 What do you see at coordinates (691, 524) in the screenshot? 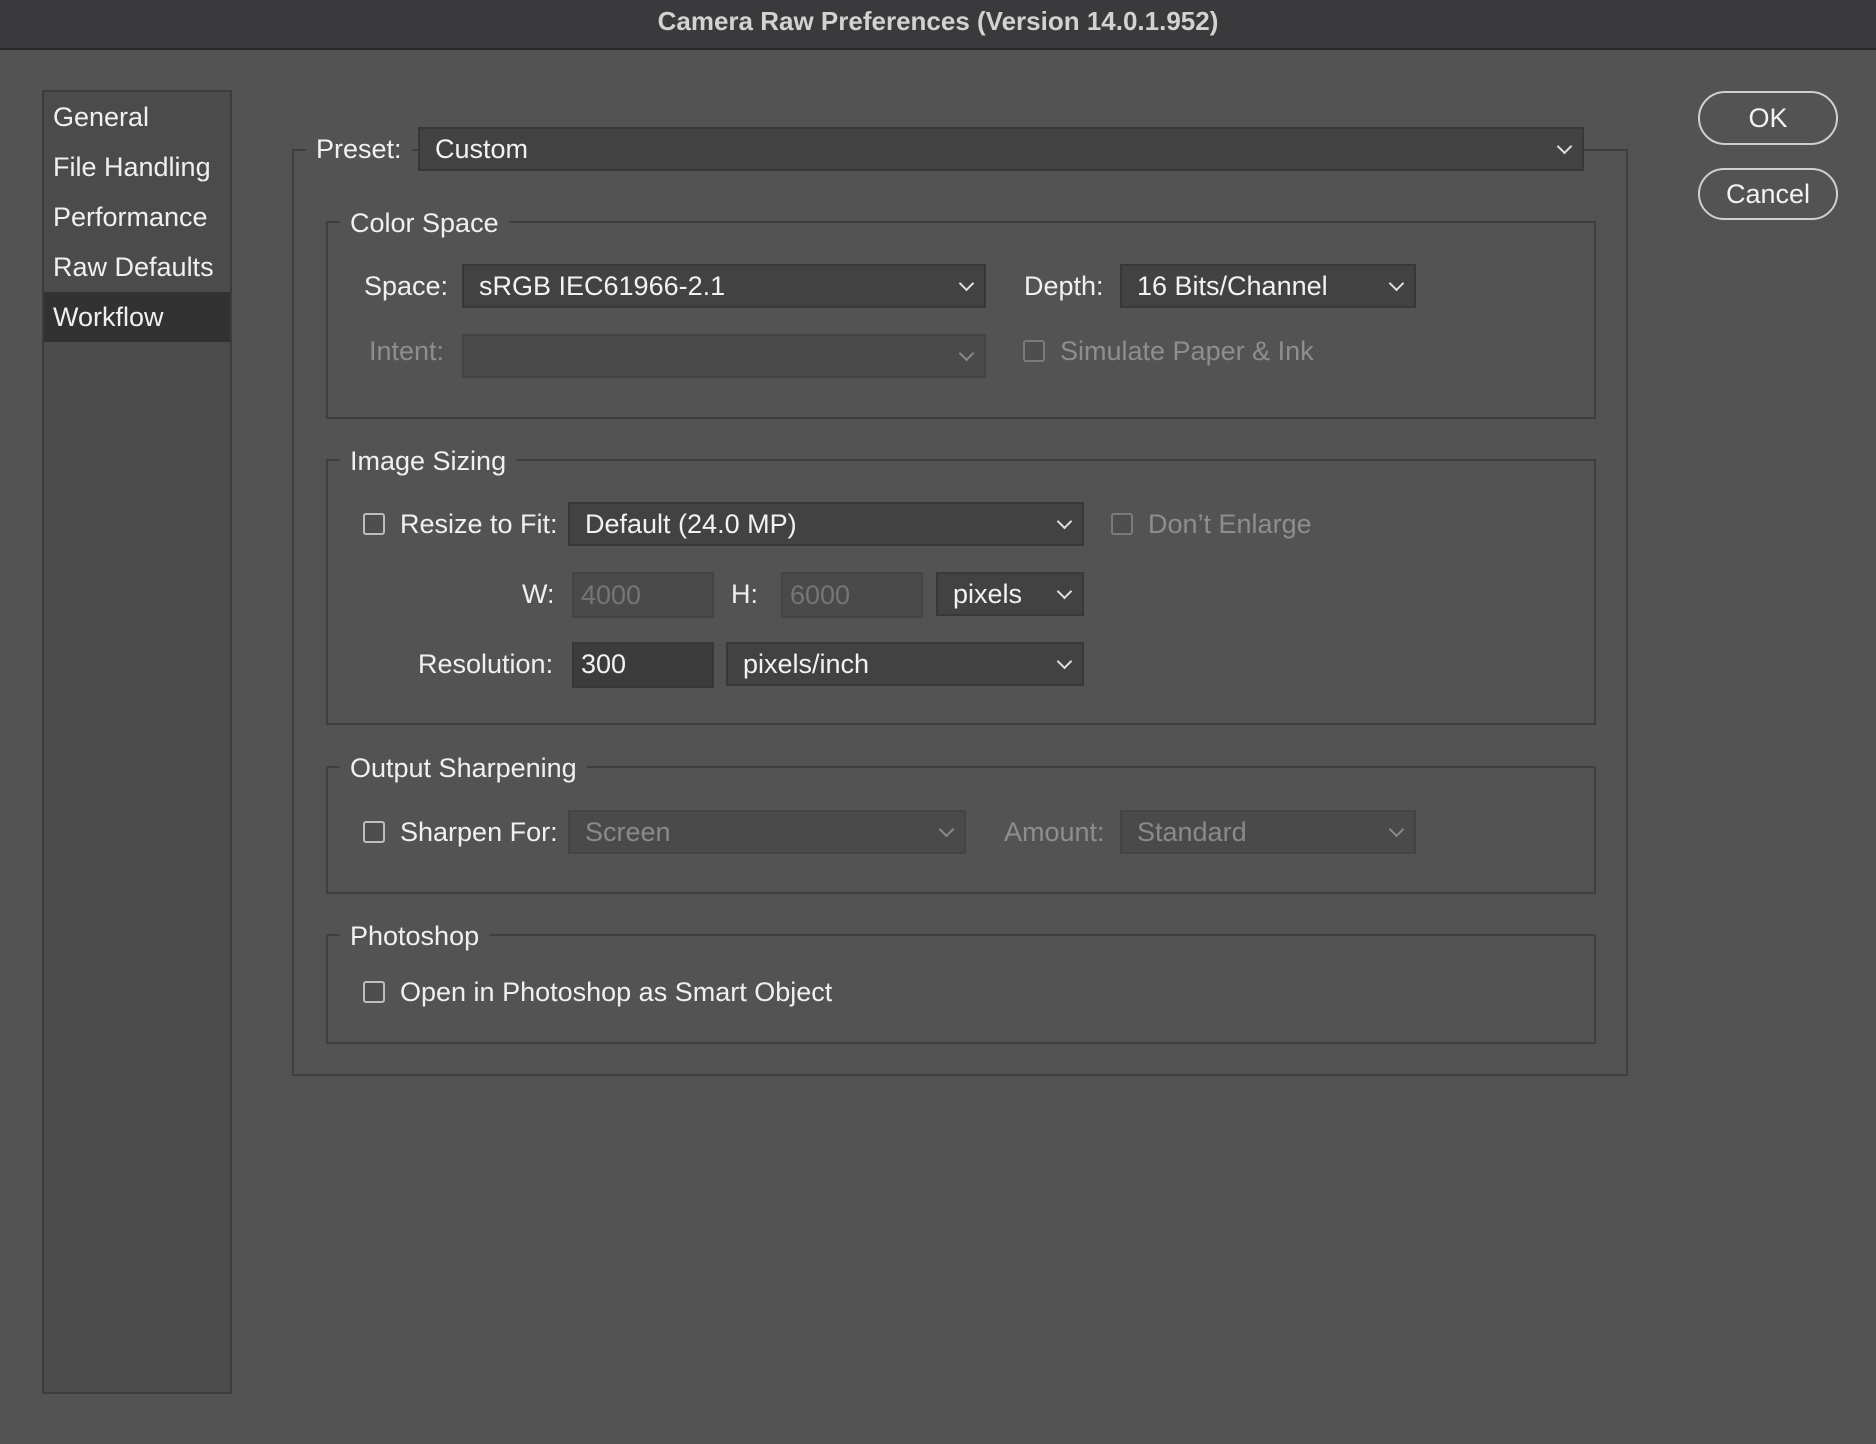
I see `resize-to-fit-value: Default (24.0 MP)` at bounding box center [691, 524].